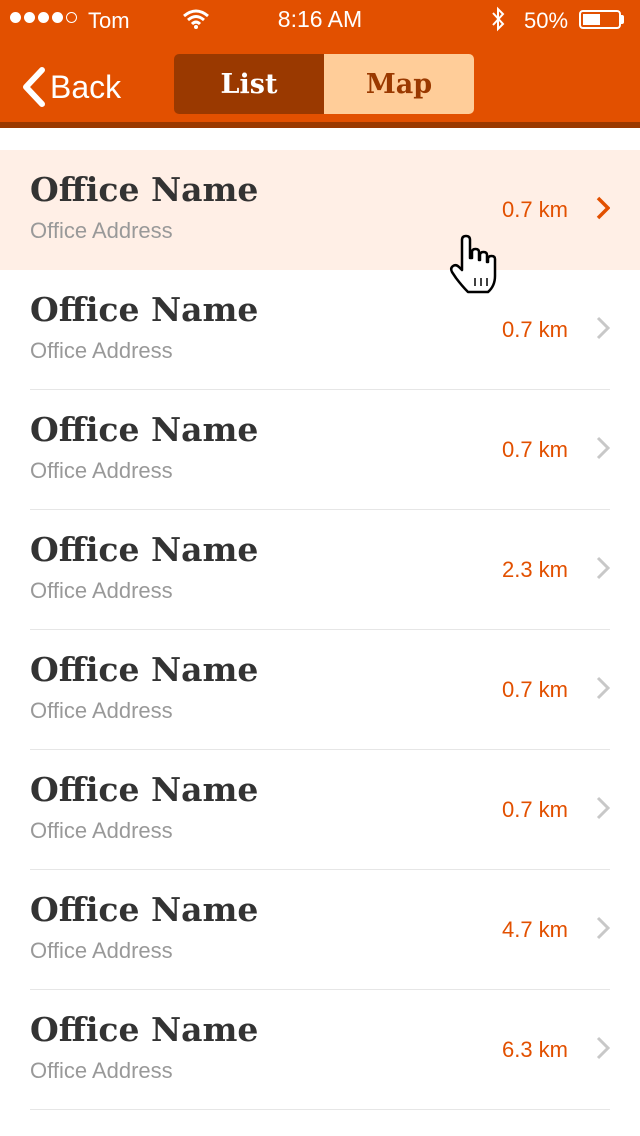 The image size is (640, 1136). What do you see at coordinates (546, 20) in the screenshot?
I see `battery-percent: 50%` at bounding box center [546, 20].